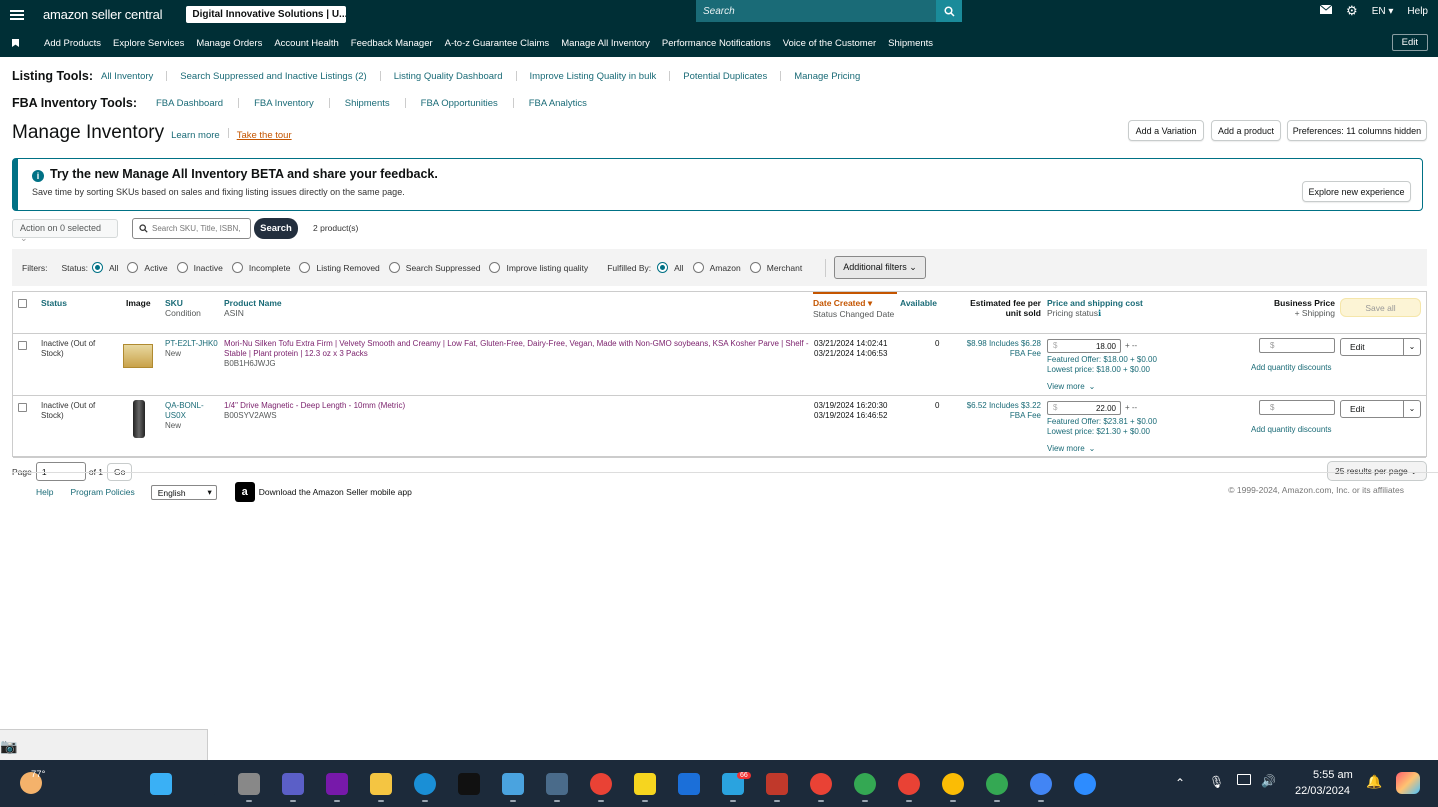 The image size is (1438, 807). Describe the element at coordinates (819, 11) in the screenshot. I see `global-search-input: Search` at that location.